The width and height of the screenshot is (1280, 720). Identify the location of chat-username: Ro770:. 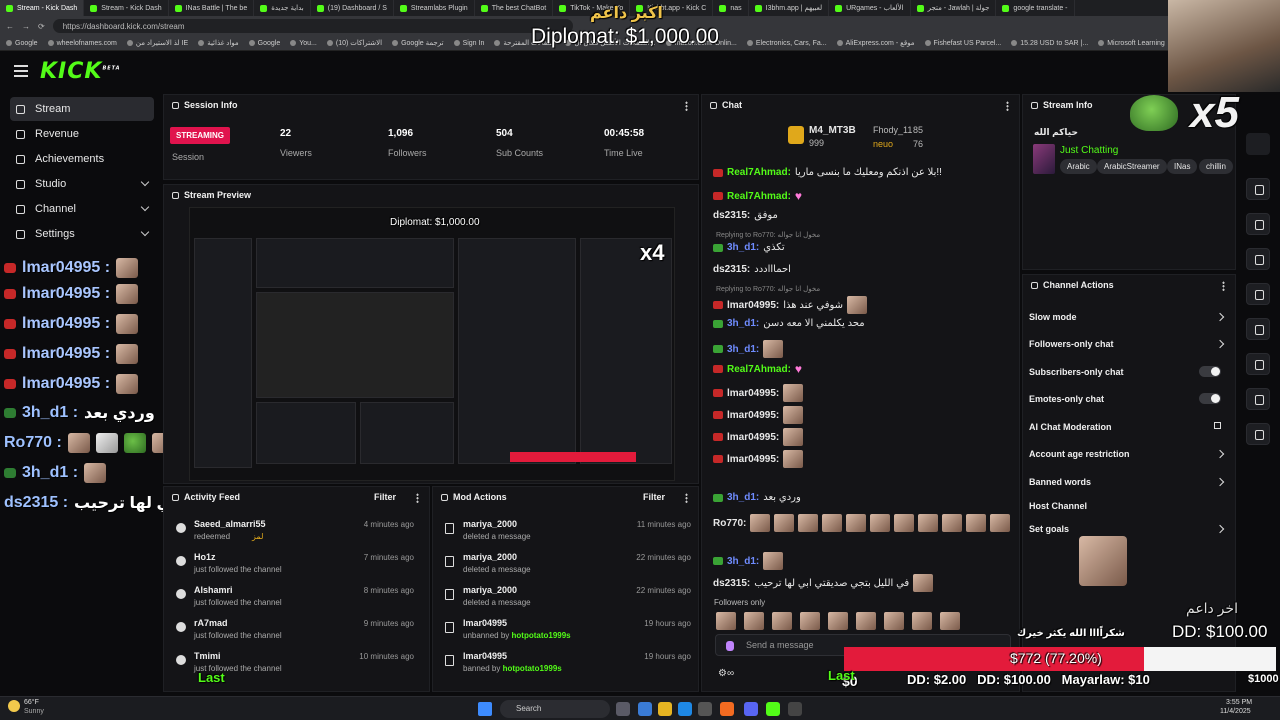
(729, 523).